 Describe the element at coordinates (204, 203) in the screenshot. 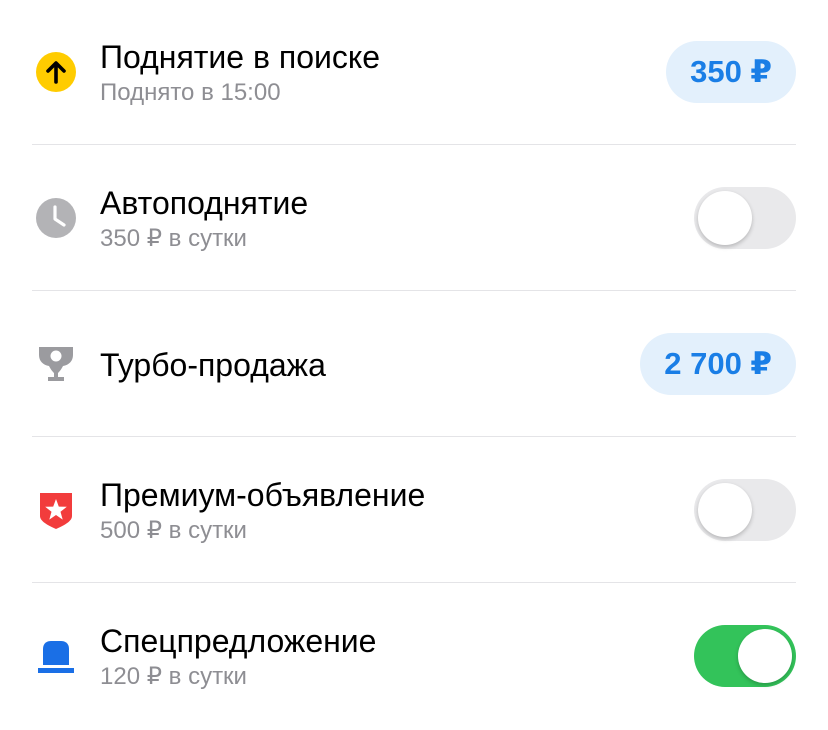

I see `option-title: Автоподнятие` at that location.